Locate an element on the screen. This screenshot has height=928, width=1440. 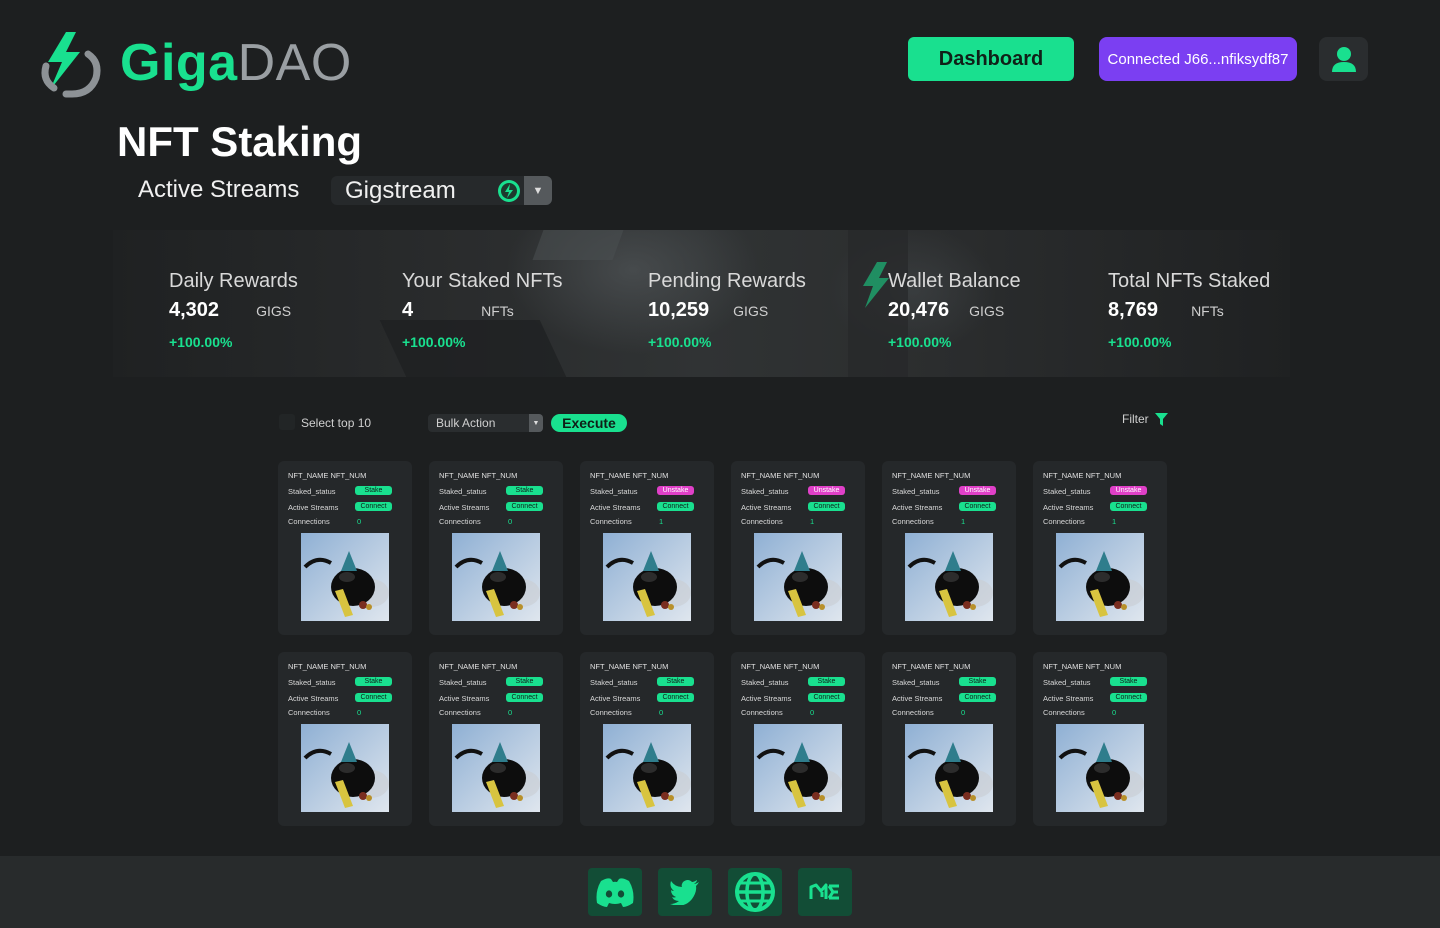
discord-link is located at coordinates (615, 892).